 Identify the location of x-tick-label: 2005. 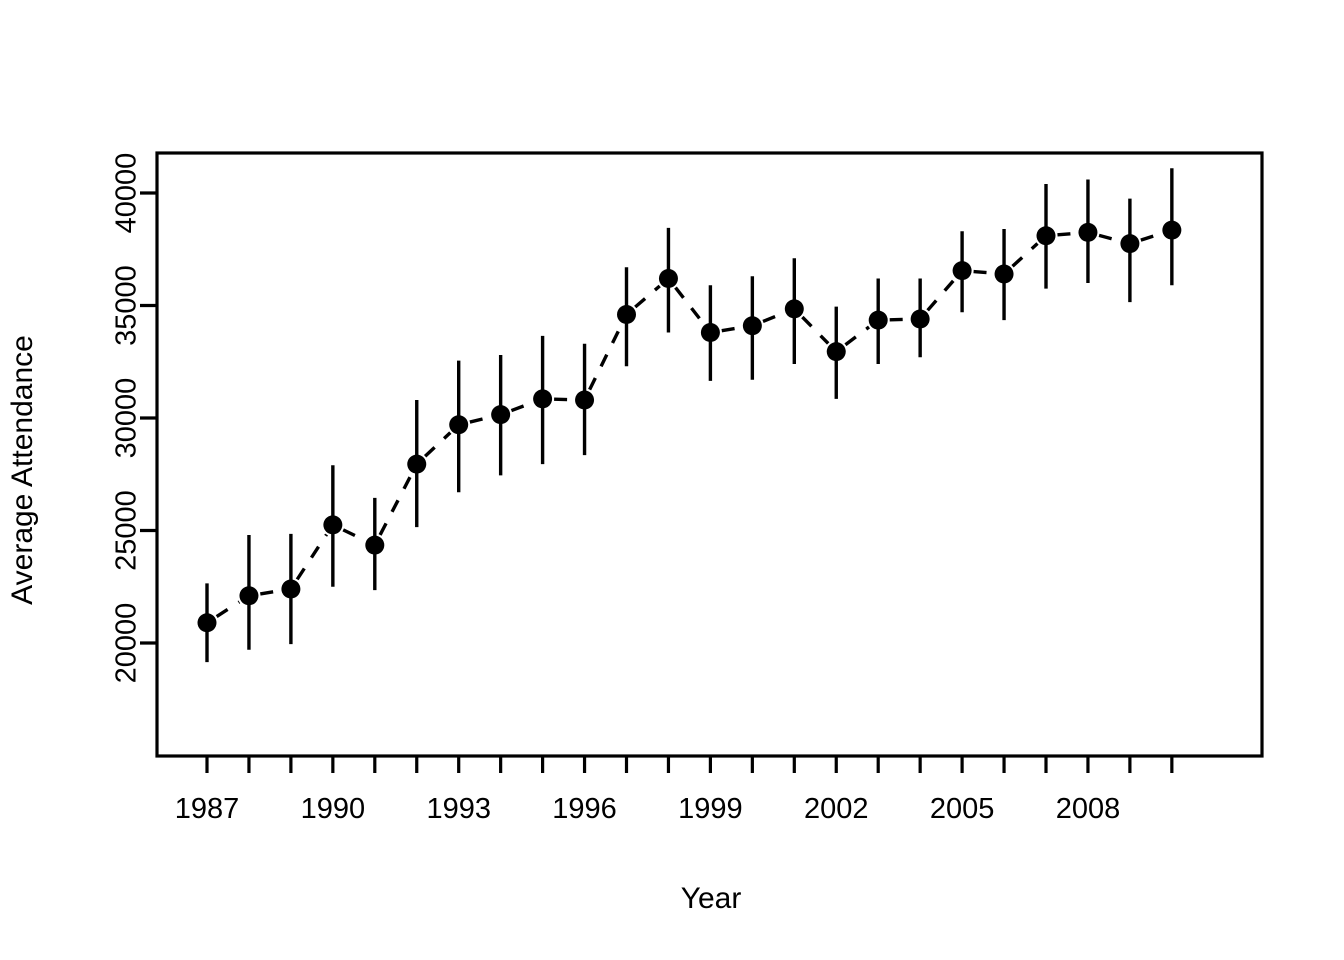
(962, 809).